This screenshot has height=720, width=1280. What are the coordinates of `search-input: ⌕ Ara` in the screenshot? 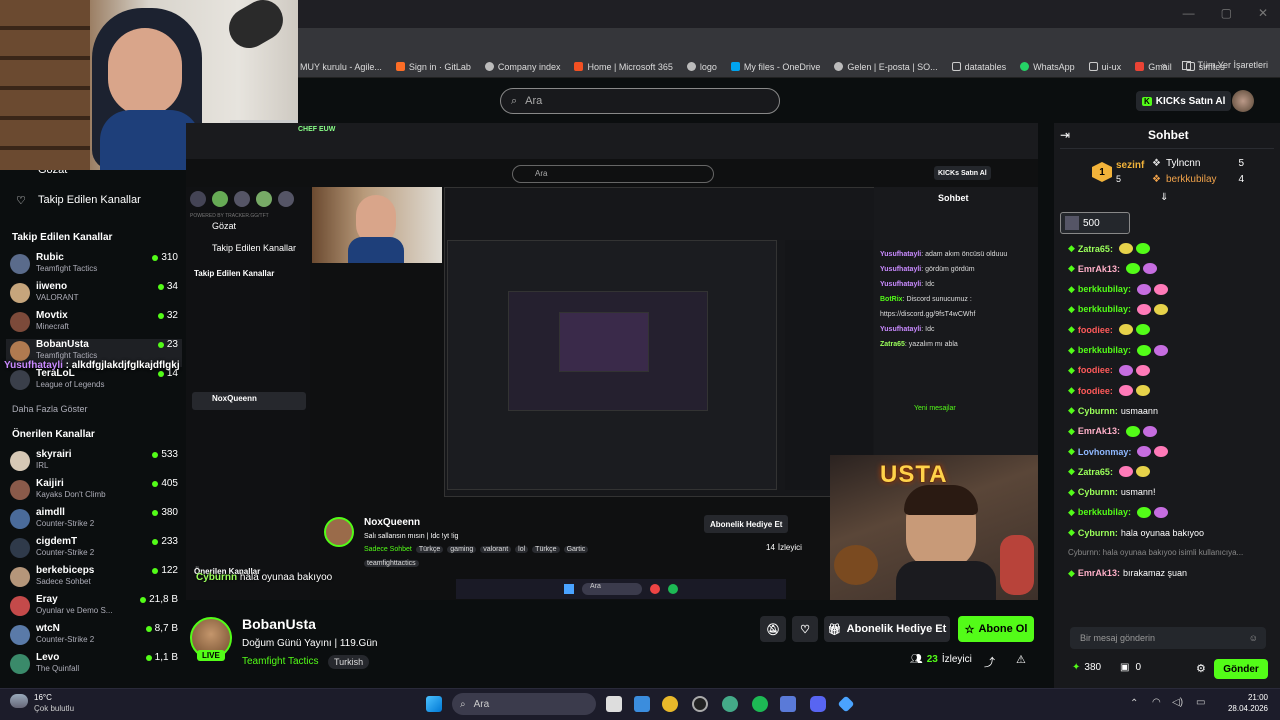 It's located at (640, 101).